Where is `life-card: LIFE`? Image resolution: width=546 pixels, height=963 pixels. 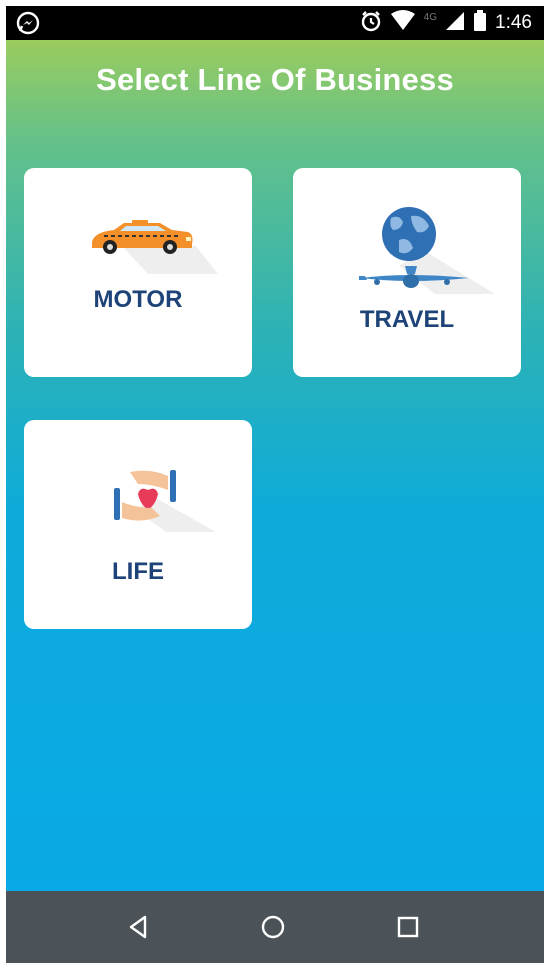
life-card: LIFE is located at coordinates (138, 524).